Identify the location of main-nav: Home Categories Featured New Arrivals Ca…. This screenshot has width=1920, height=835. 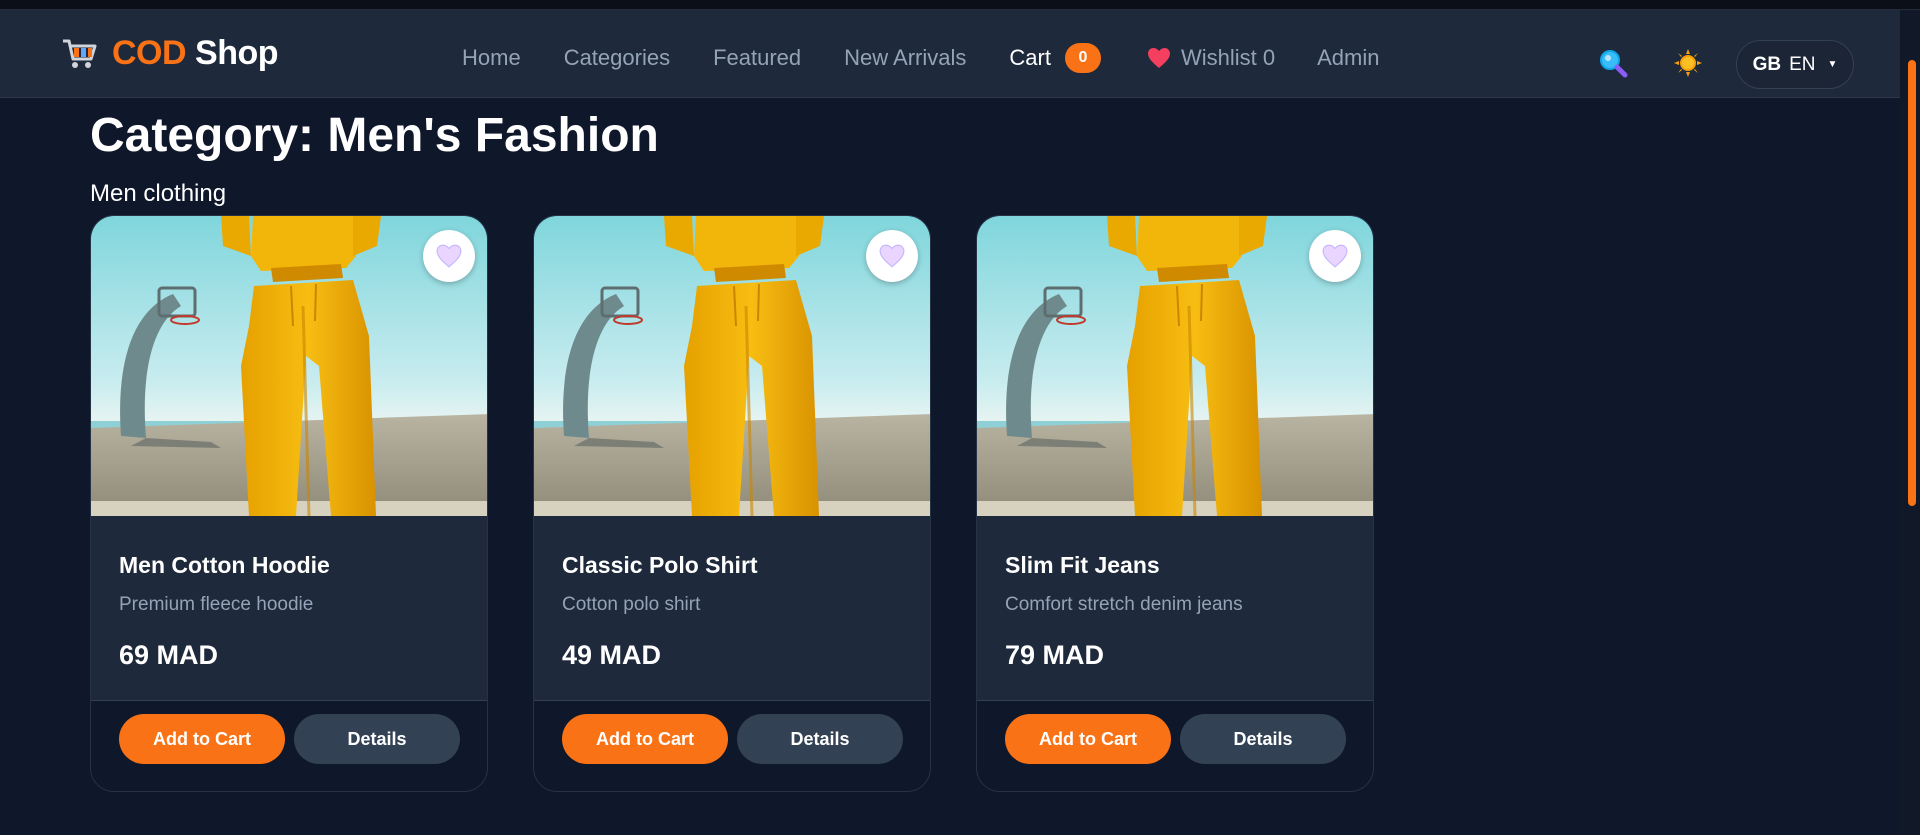
(942, 58).